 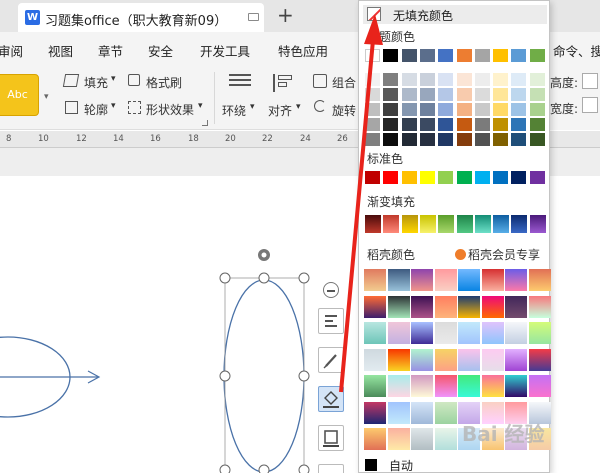 I want to click on layout-options-button, so click(x=331, y=321).